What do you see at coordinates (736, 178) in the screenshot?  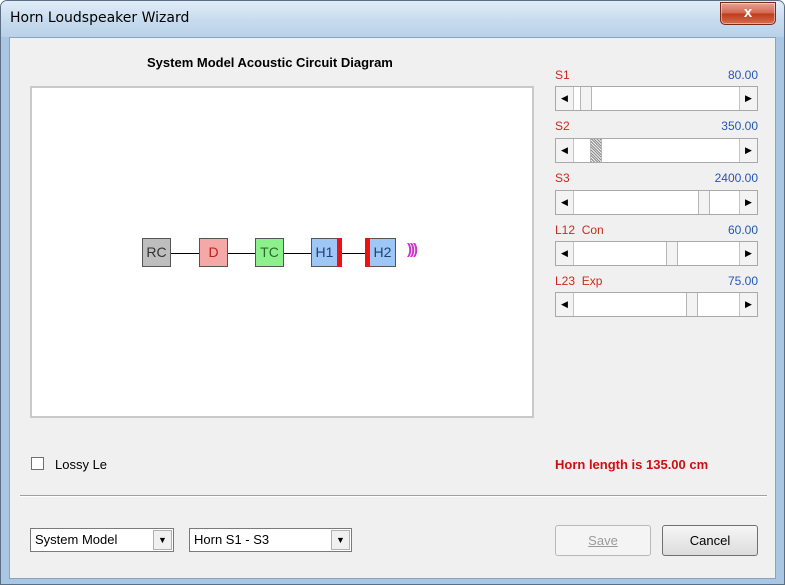 I see `slider-value-s3: 2400.00` at bounding box center [736, 178].